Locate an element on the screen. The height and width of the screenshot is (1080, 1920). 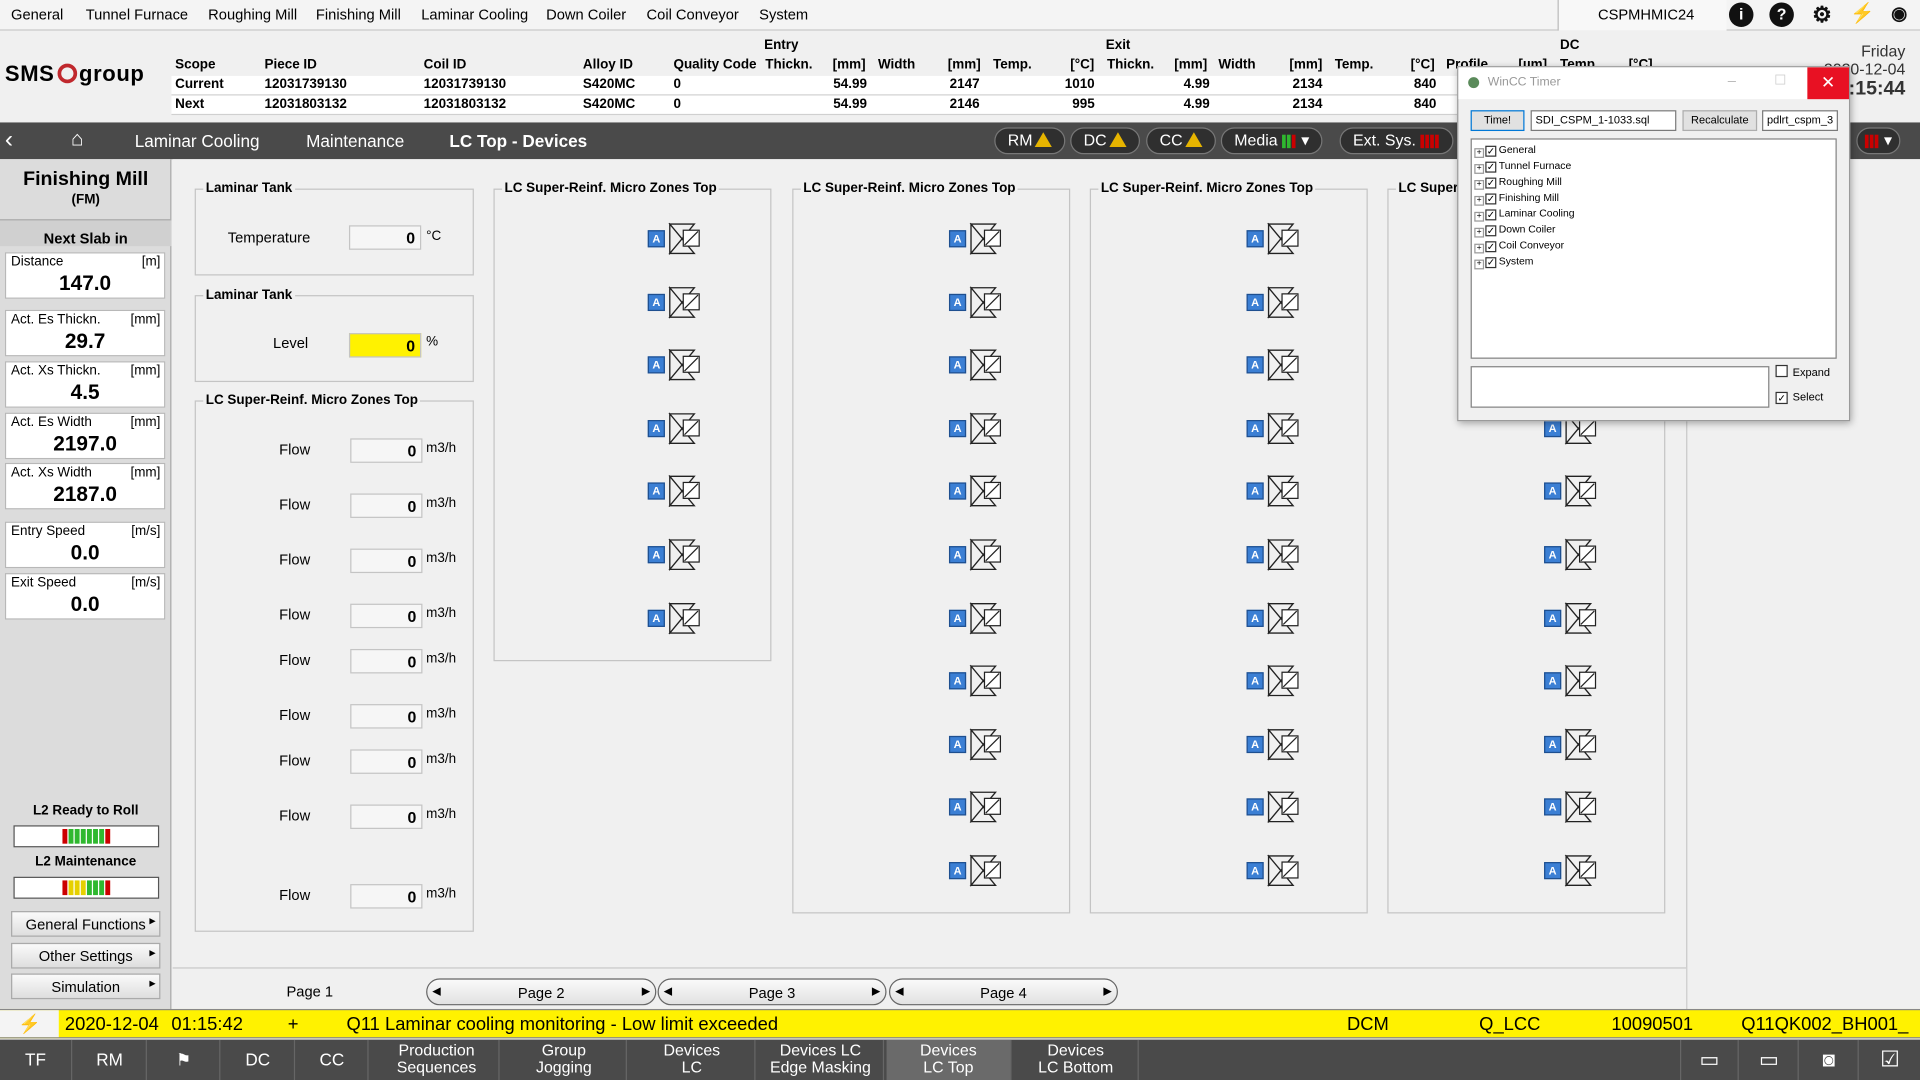
other-settings-button: Other Settings is located at coordinates (86, 955).